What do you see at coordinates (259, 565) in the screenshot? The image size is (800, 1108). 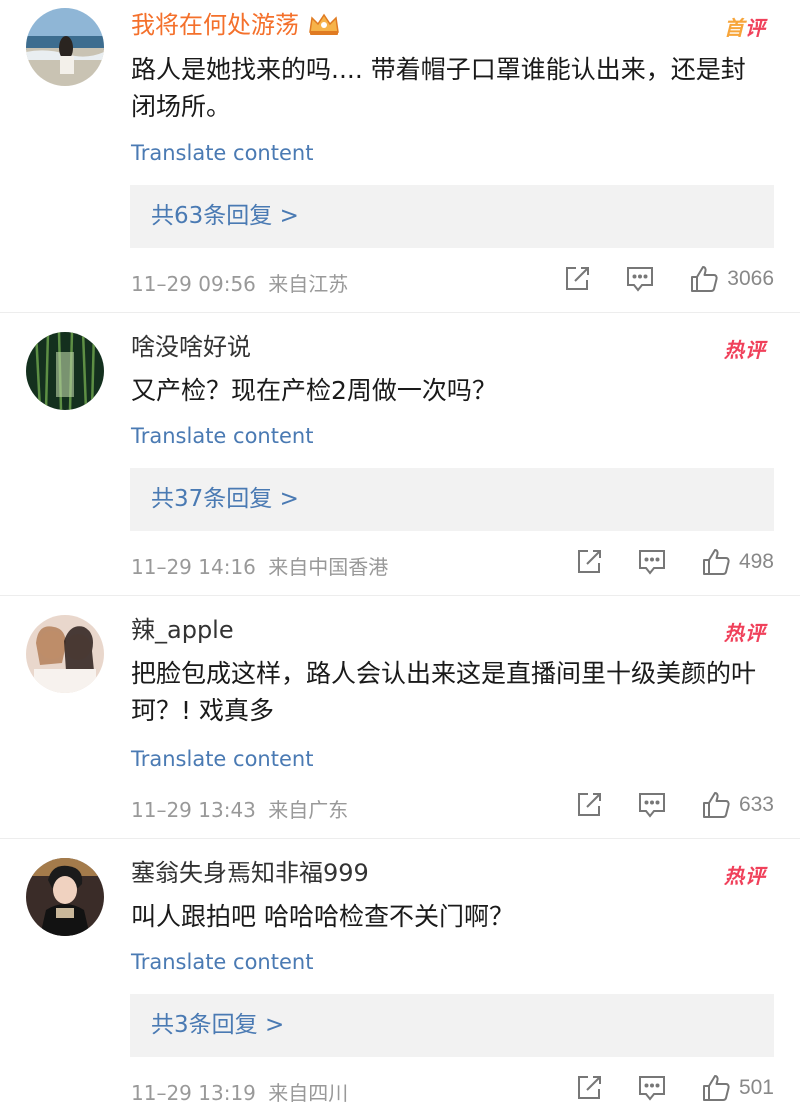 I see `comment-meta: 11–29 14:16 来自中国香港` at bounding box center [259, 565].